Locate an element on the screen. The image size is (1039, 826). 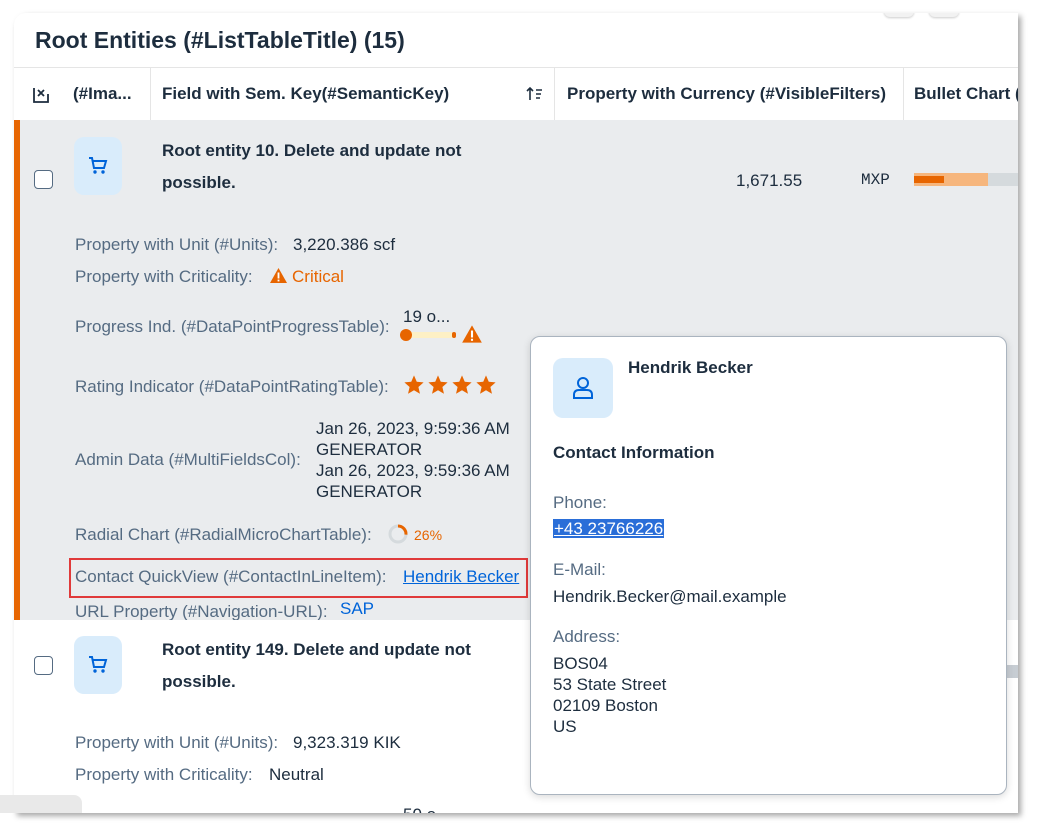
bullet-chart is located at coordinates (966, 179).